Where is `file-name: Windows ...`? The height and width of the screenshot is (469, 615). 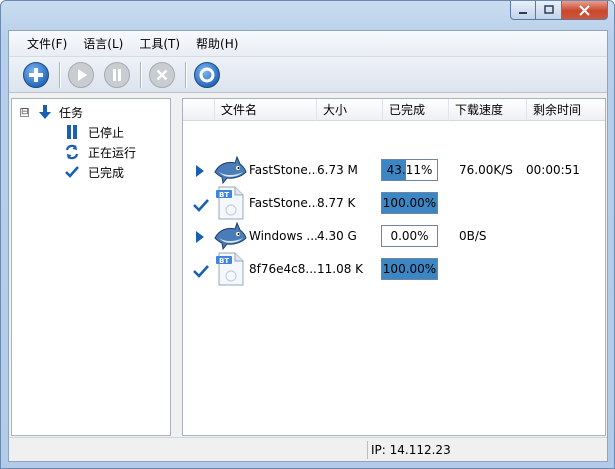
file-name: Windows ... is located at coordinates (283, 236).